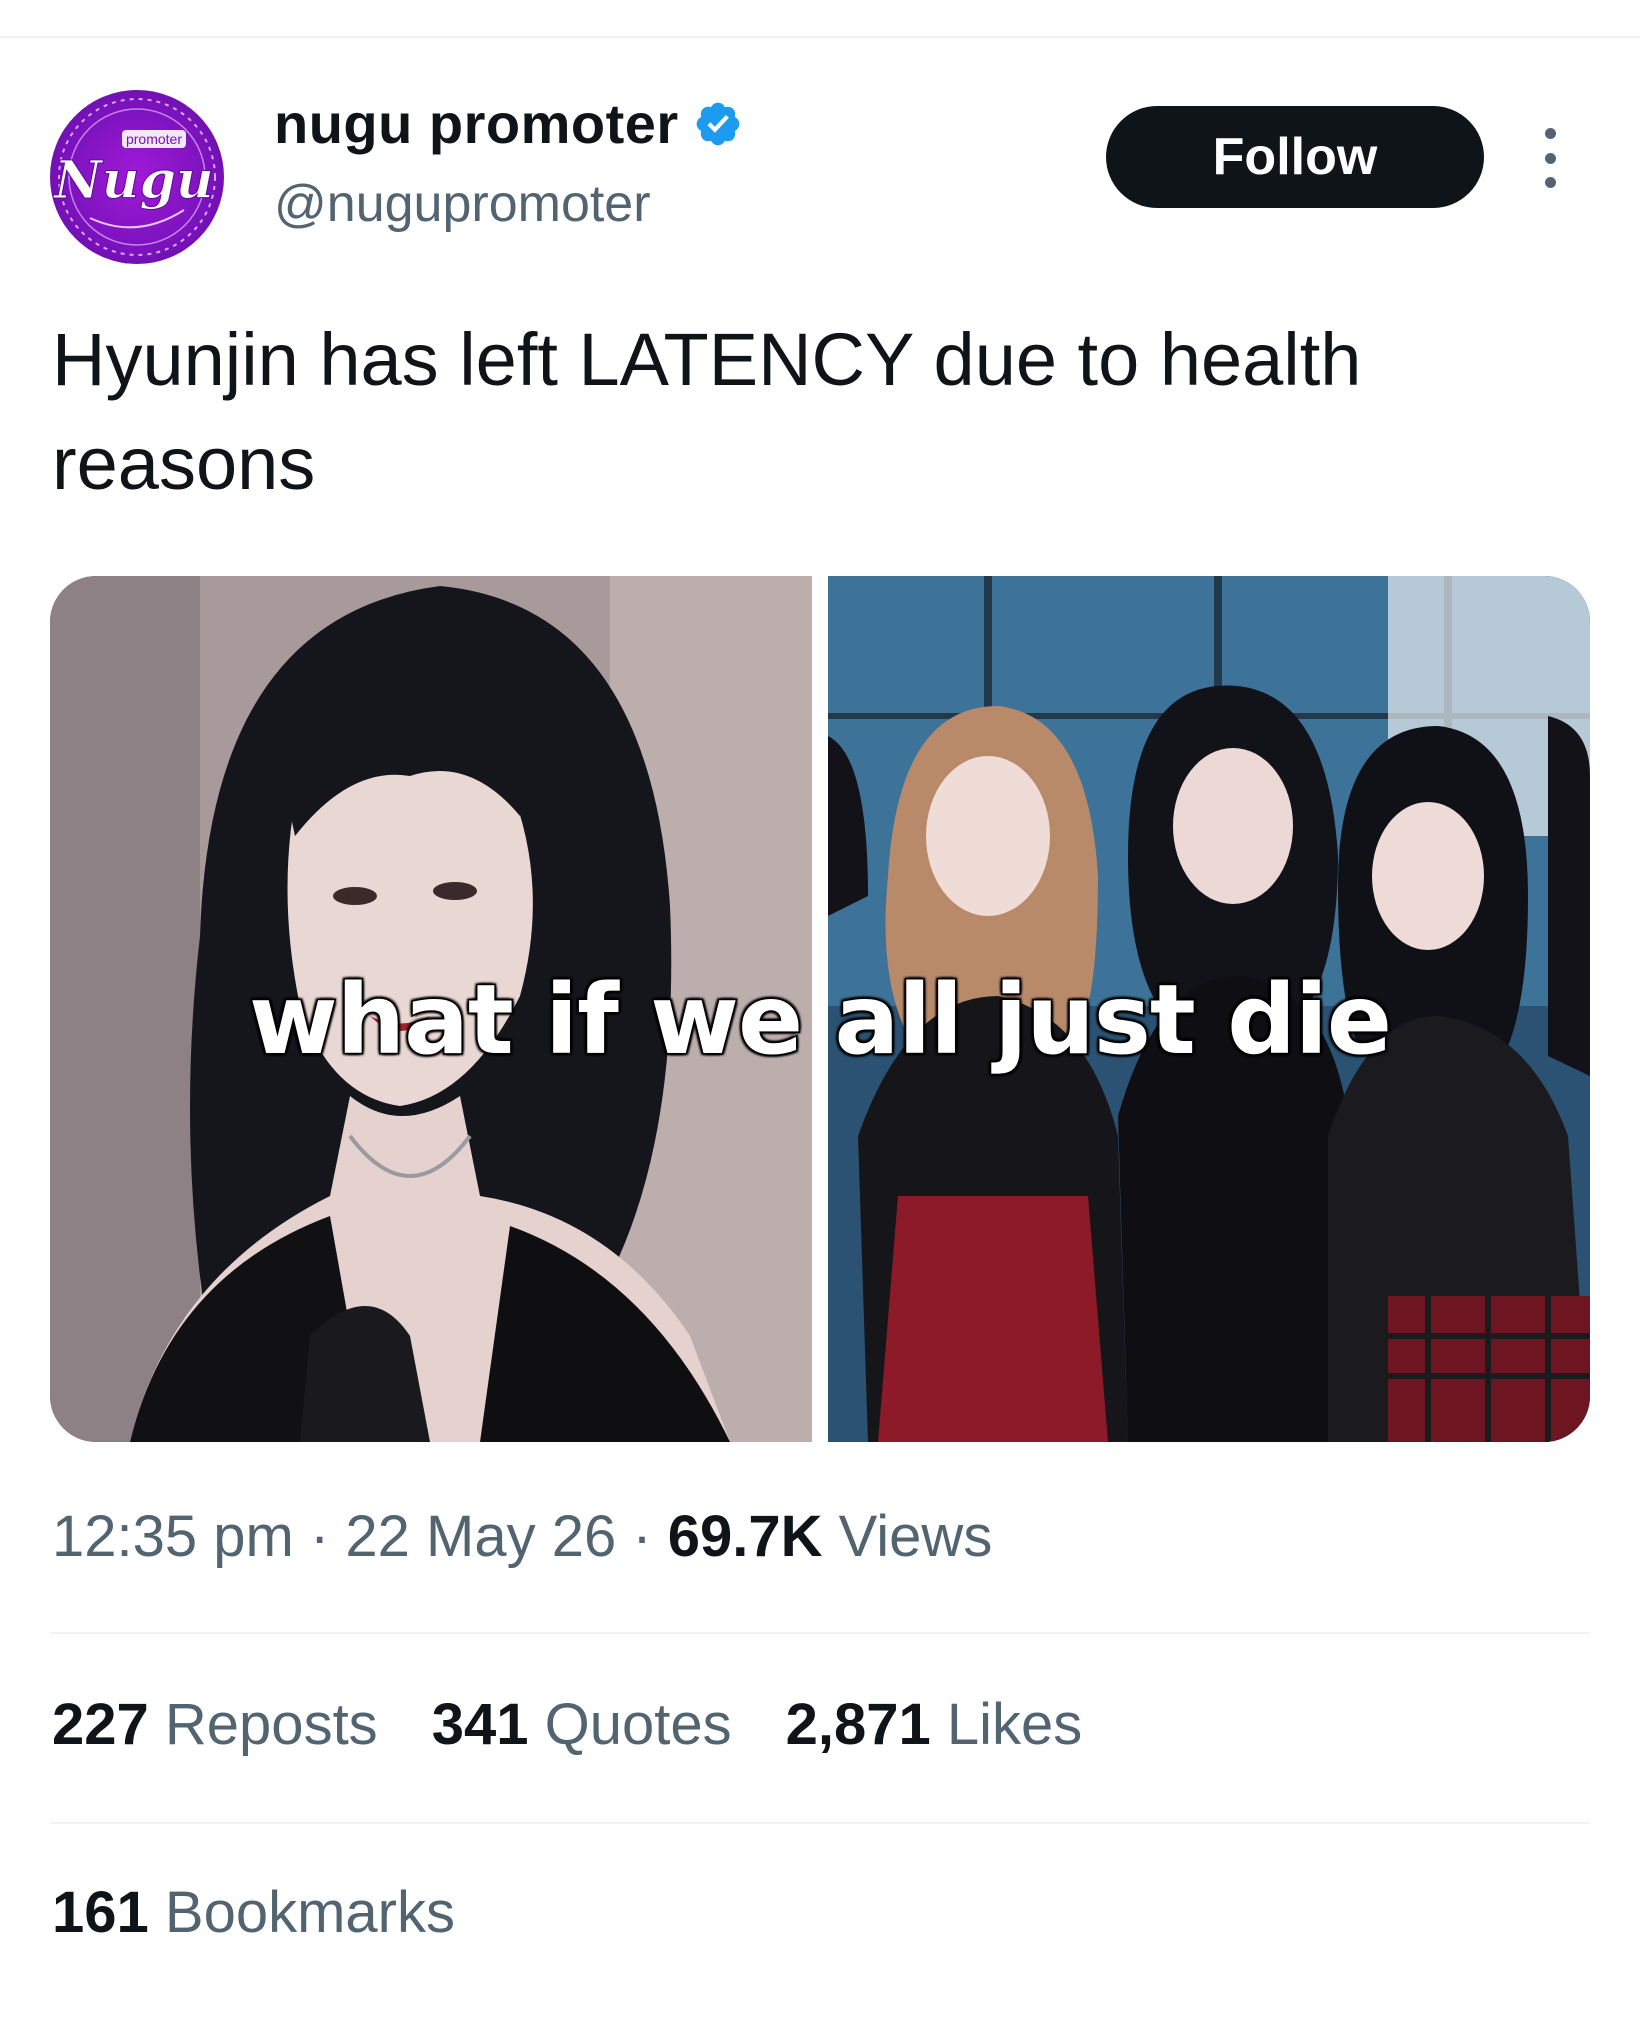 The width and height of the screenshot is (1640, 2032). Describe the element at coordinates (271, 1724) in the screenshot. I see `reposts-label: Reposts` at that location.